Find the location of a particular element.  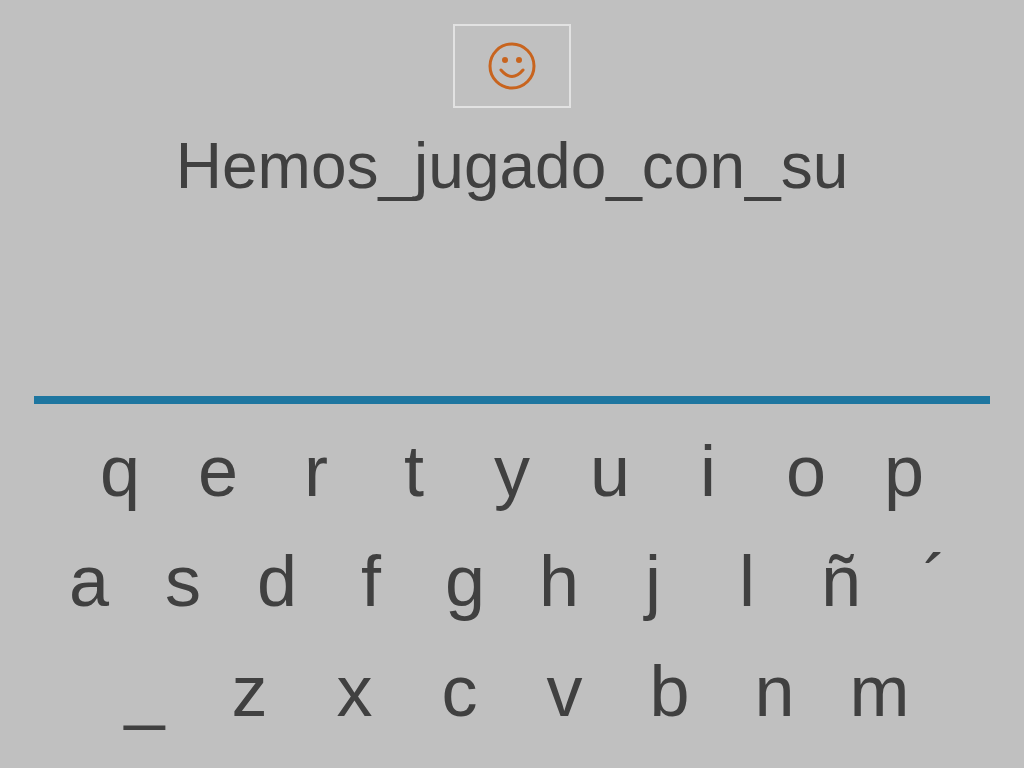

letter-key: c is located at coordinates (459, 691).